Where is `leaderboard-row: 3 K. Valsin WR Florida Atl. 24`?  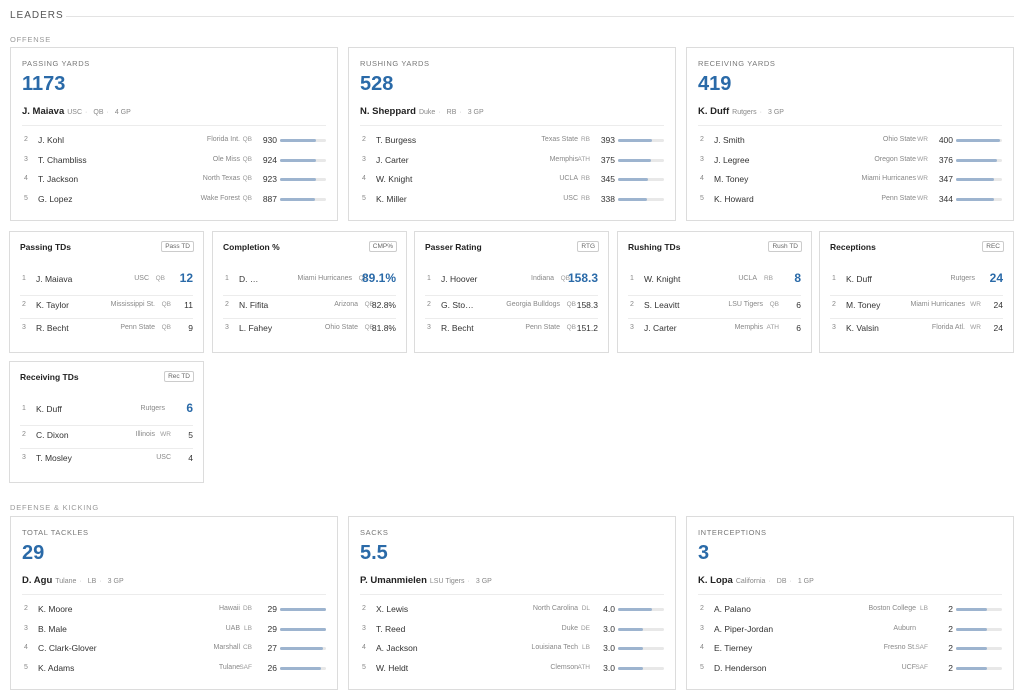
leaderboard-row: 3 K. Valsin WR Florida Atl. 24 is located at coordinates (916, 330).